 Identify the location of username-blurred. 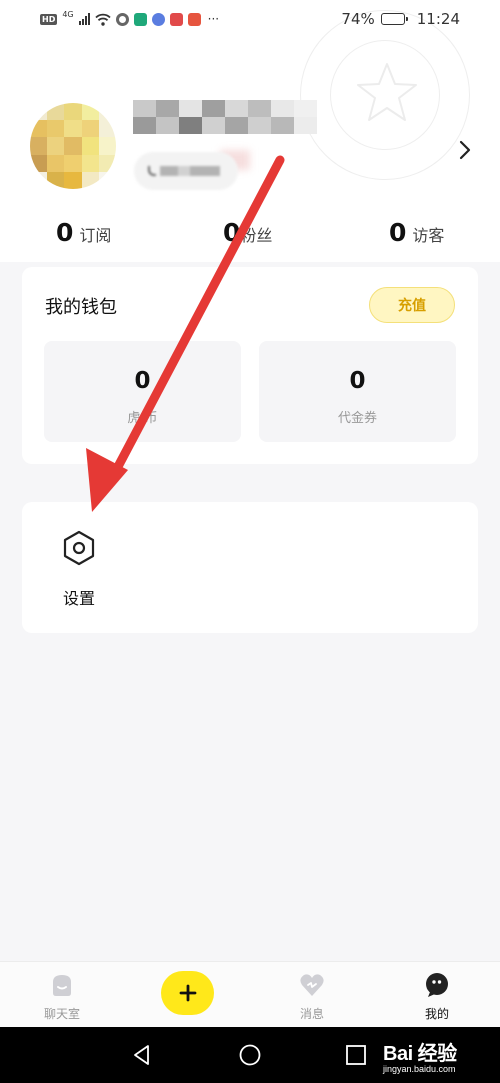
(225, 117).